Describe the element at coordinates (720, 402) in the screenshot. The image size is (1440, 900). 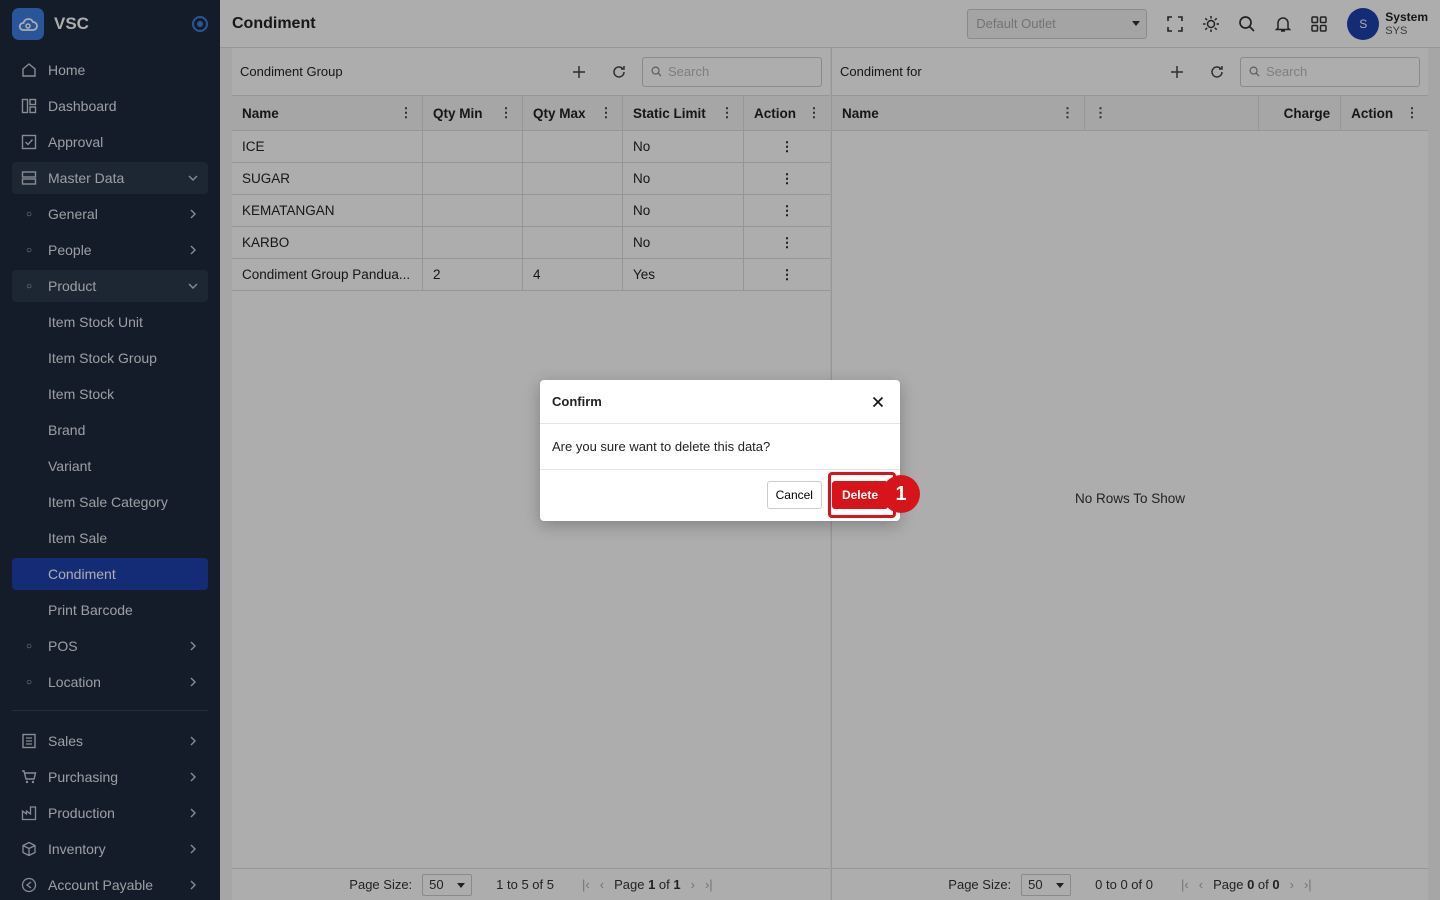
I see `dialog-header: Confirm` at that location.